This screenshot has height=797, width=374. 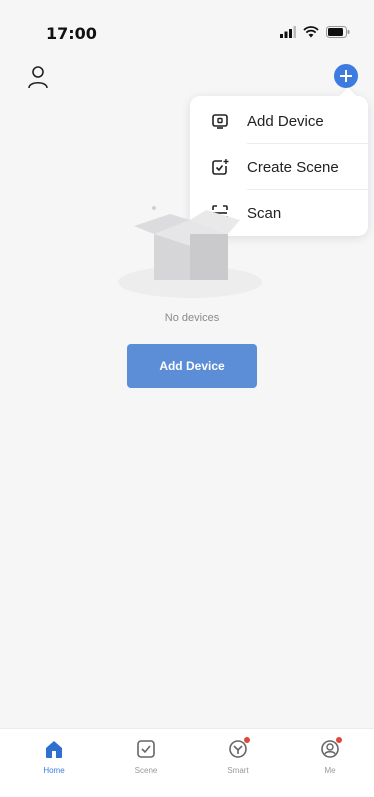 I want to click on header, so click(x=187, y=77).